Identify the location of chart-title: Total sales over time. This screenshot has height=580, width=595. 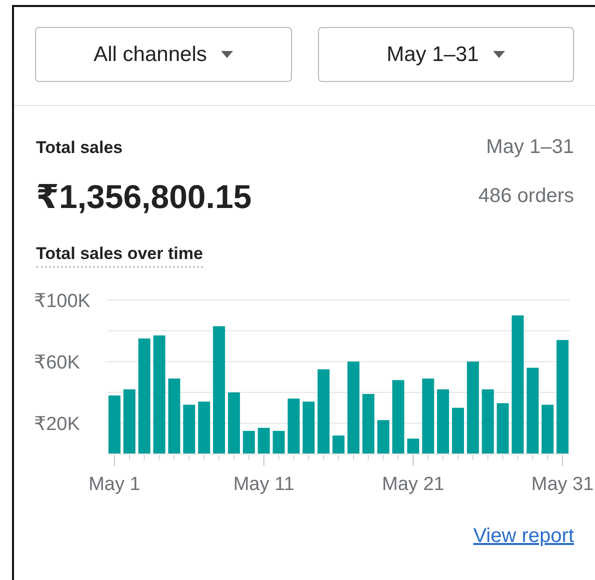
(119, 256).